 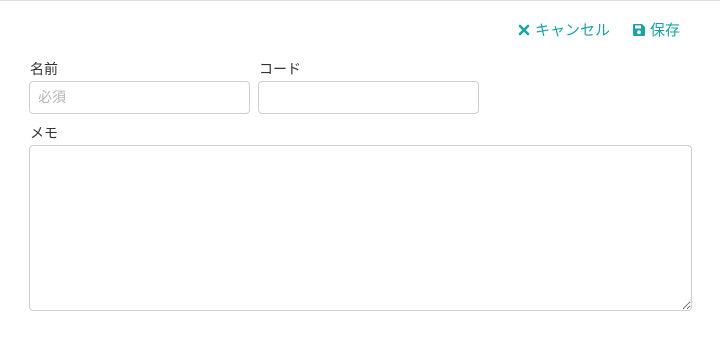 What do you see at coordinates (639, 30) in the screenshot?
I see `floppy-disk-icon` at bounding box center [639, 30].